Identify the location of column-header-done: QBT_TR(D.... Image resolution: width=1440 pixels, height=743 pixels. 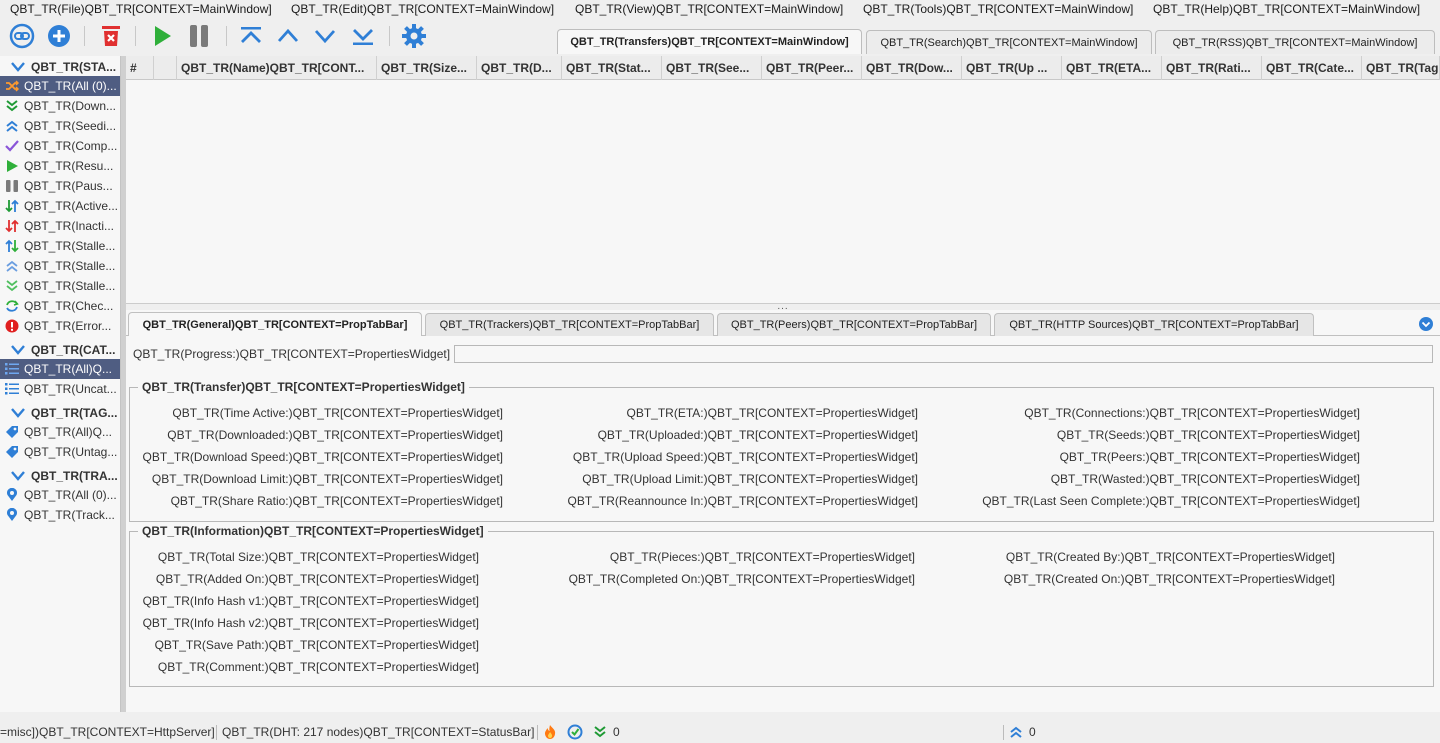
(519, 68).